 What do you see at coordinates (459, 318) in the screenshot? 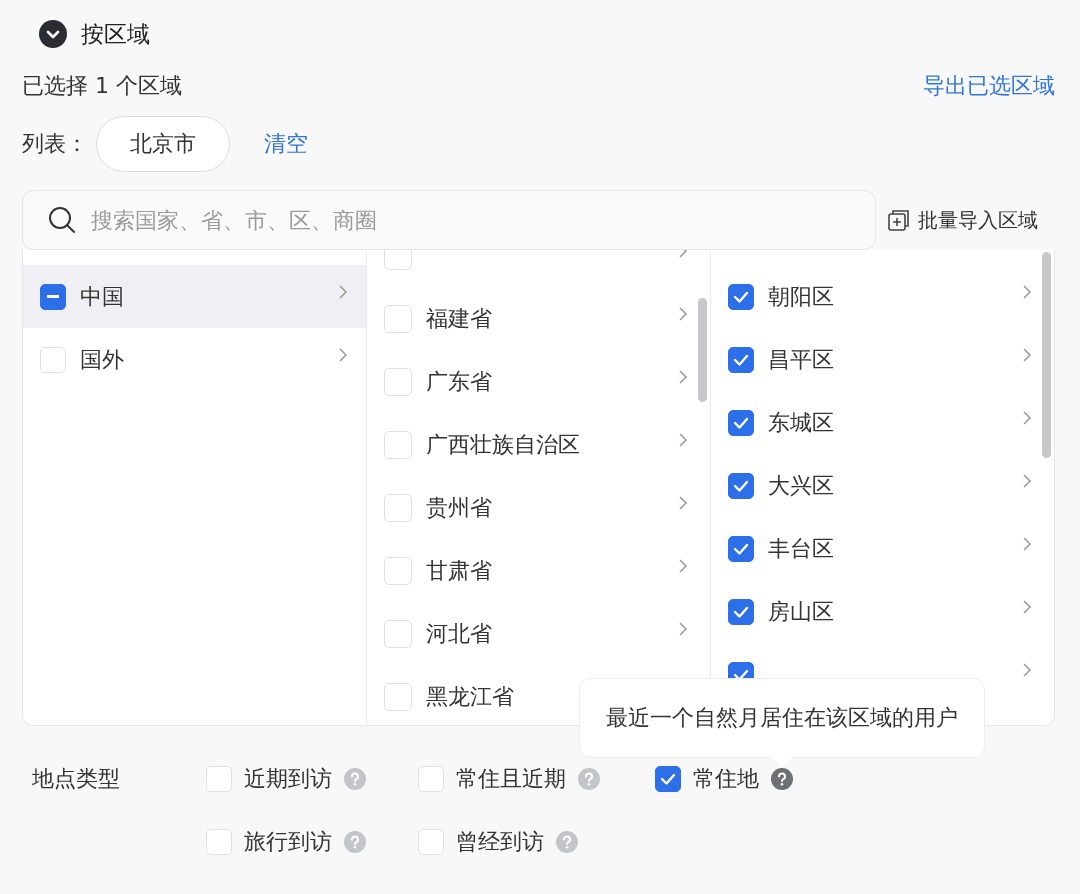
I see `province-label: 福建省` at bounding box center [459, 318].